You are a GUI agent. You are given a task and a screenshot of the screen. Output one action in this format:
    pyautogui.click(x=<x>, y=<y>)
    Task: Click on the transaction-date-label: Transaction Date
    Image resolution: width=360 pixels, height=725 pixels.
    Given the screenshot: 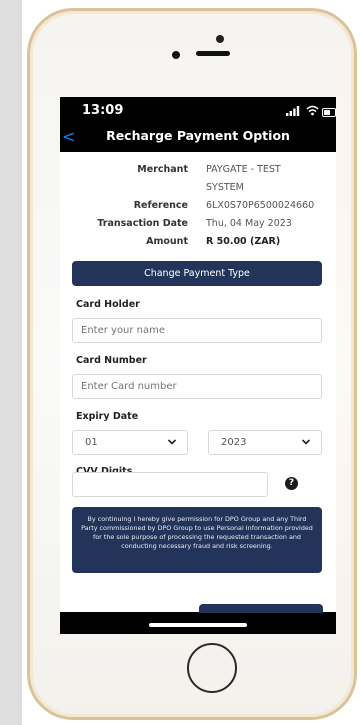 What is the action you would take?
    pyautogui.click(x=142, y=223)
    